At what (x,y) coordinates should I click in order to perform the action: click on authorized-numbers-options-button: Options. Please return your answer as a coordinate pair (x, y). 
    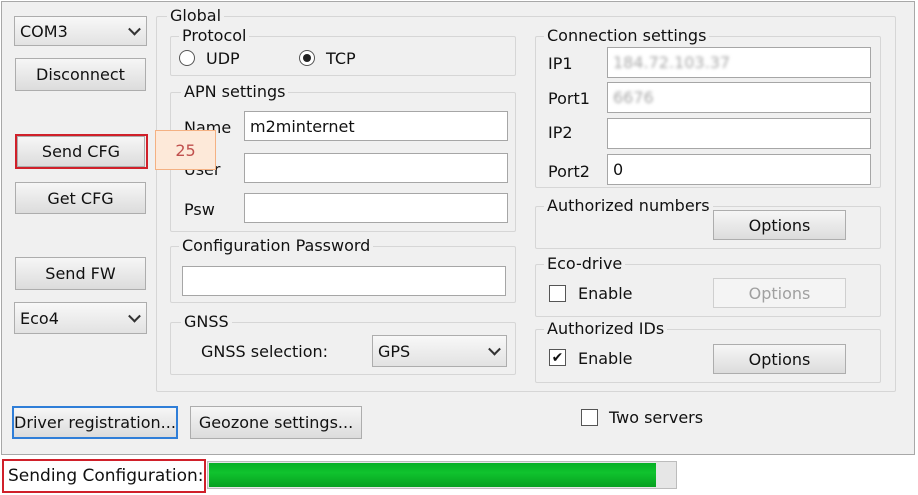
    Looking at the image, I should click on (779, 225).